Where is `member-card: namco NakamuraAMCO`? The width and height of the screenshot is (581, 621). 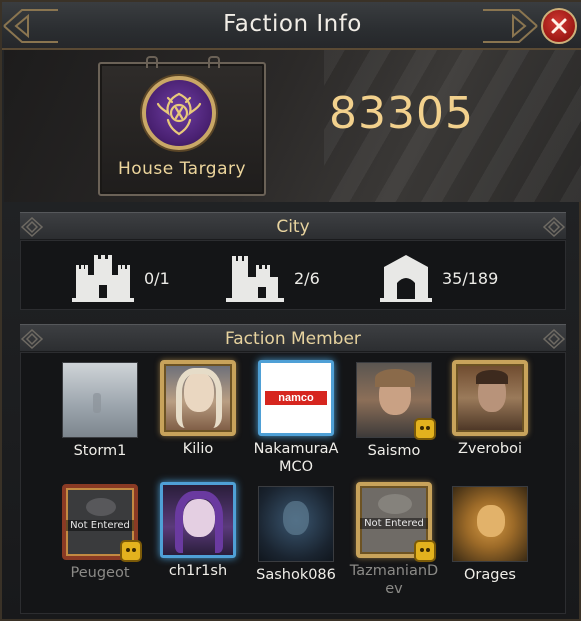 member-card: namco NakamuraAMCO is located at coordinates (296, 418).